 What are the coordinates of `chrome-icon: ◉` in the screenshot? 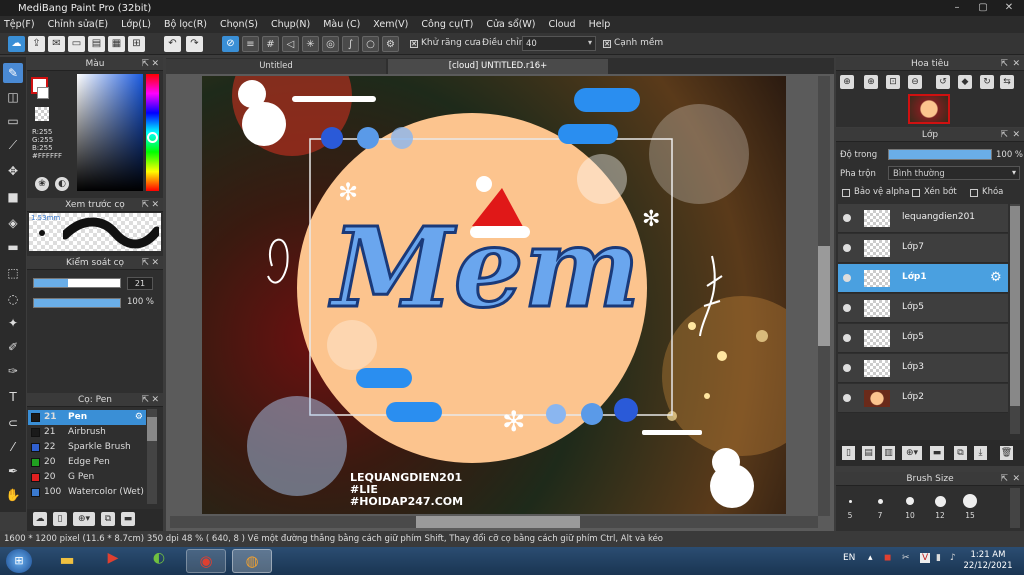 It's located at (206, 561).